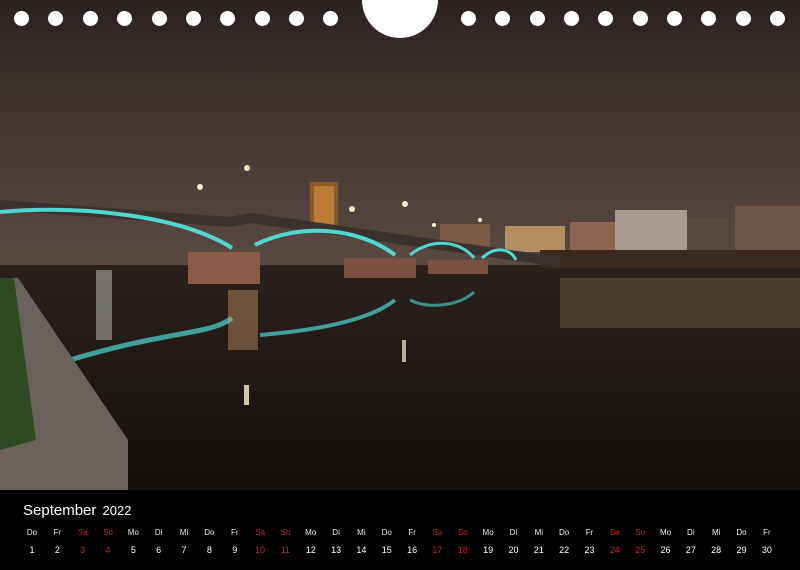 This screenshot has width=800, height=570. I want to click on day-number: 3, so click(83, 550).